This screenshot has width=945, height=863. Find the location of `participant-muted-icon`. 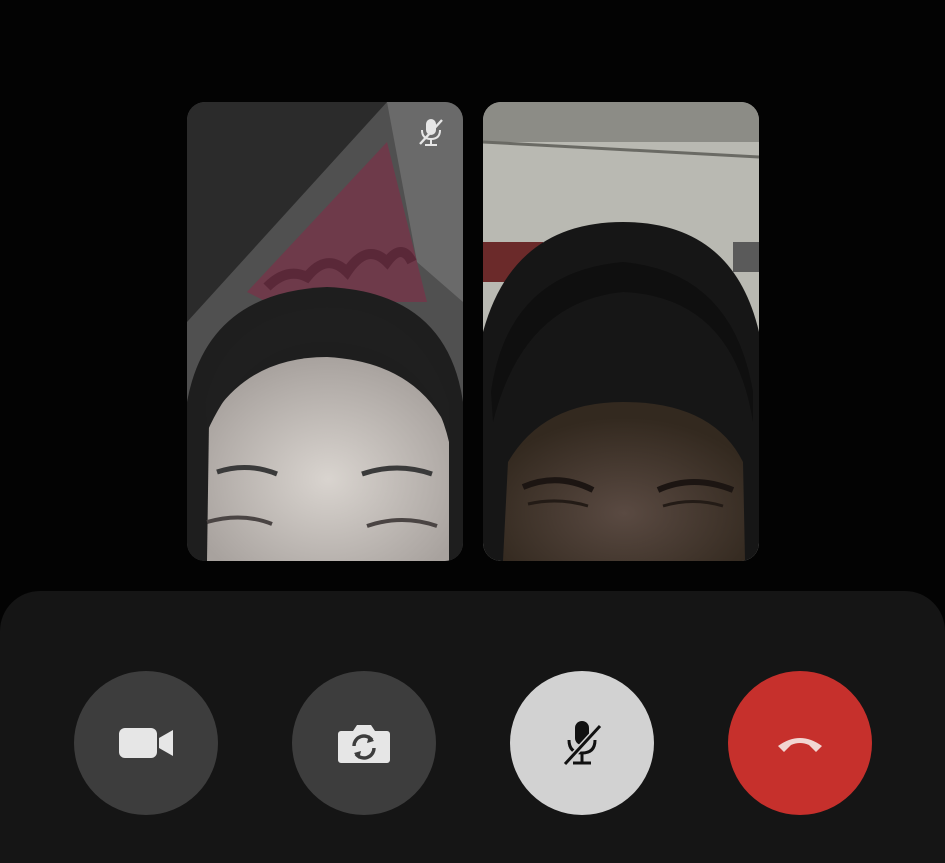

participant-muted-icon is located at coordinates (431, 132).